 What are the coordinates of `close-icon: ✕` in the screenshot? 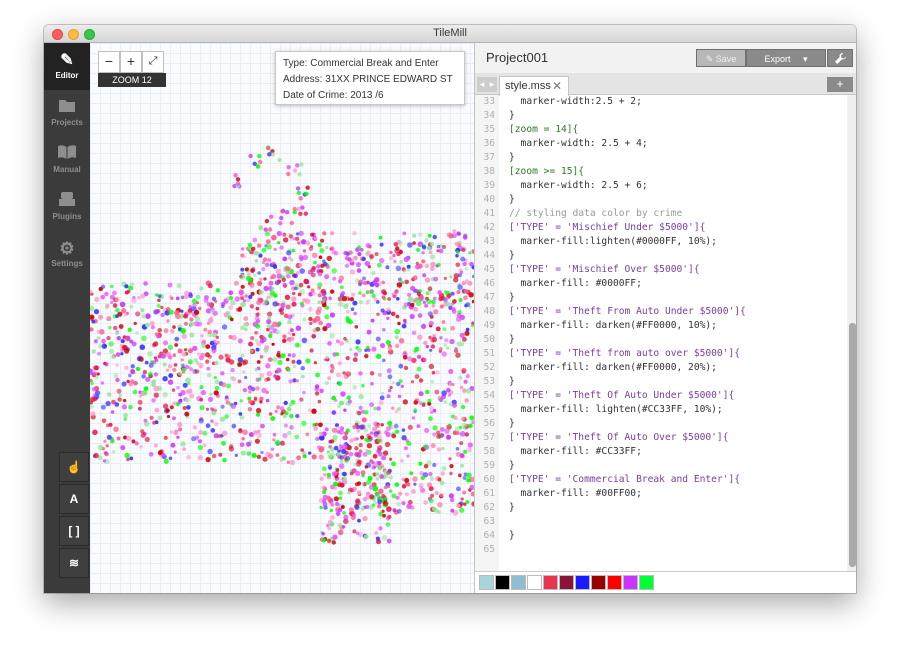 It's located at (557, 86).